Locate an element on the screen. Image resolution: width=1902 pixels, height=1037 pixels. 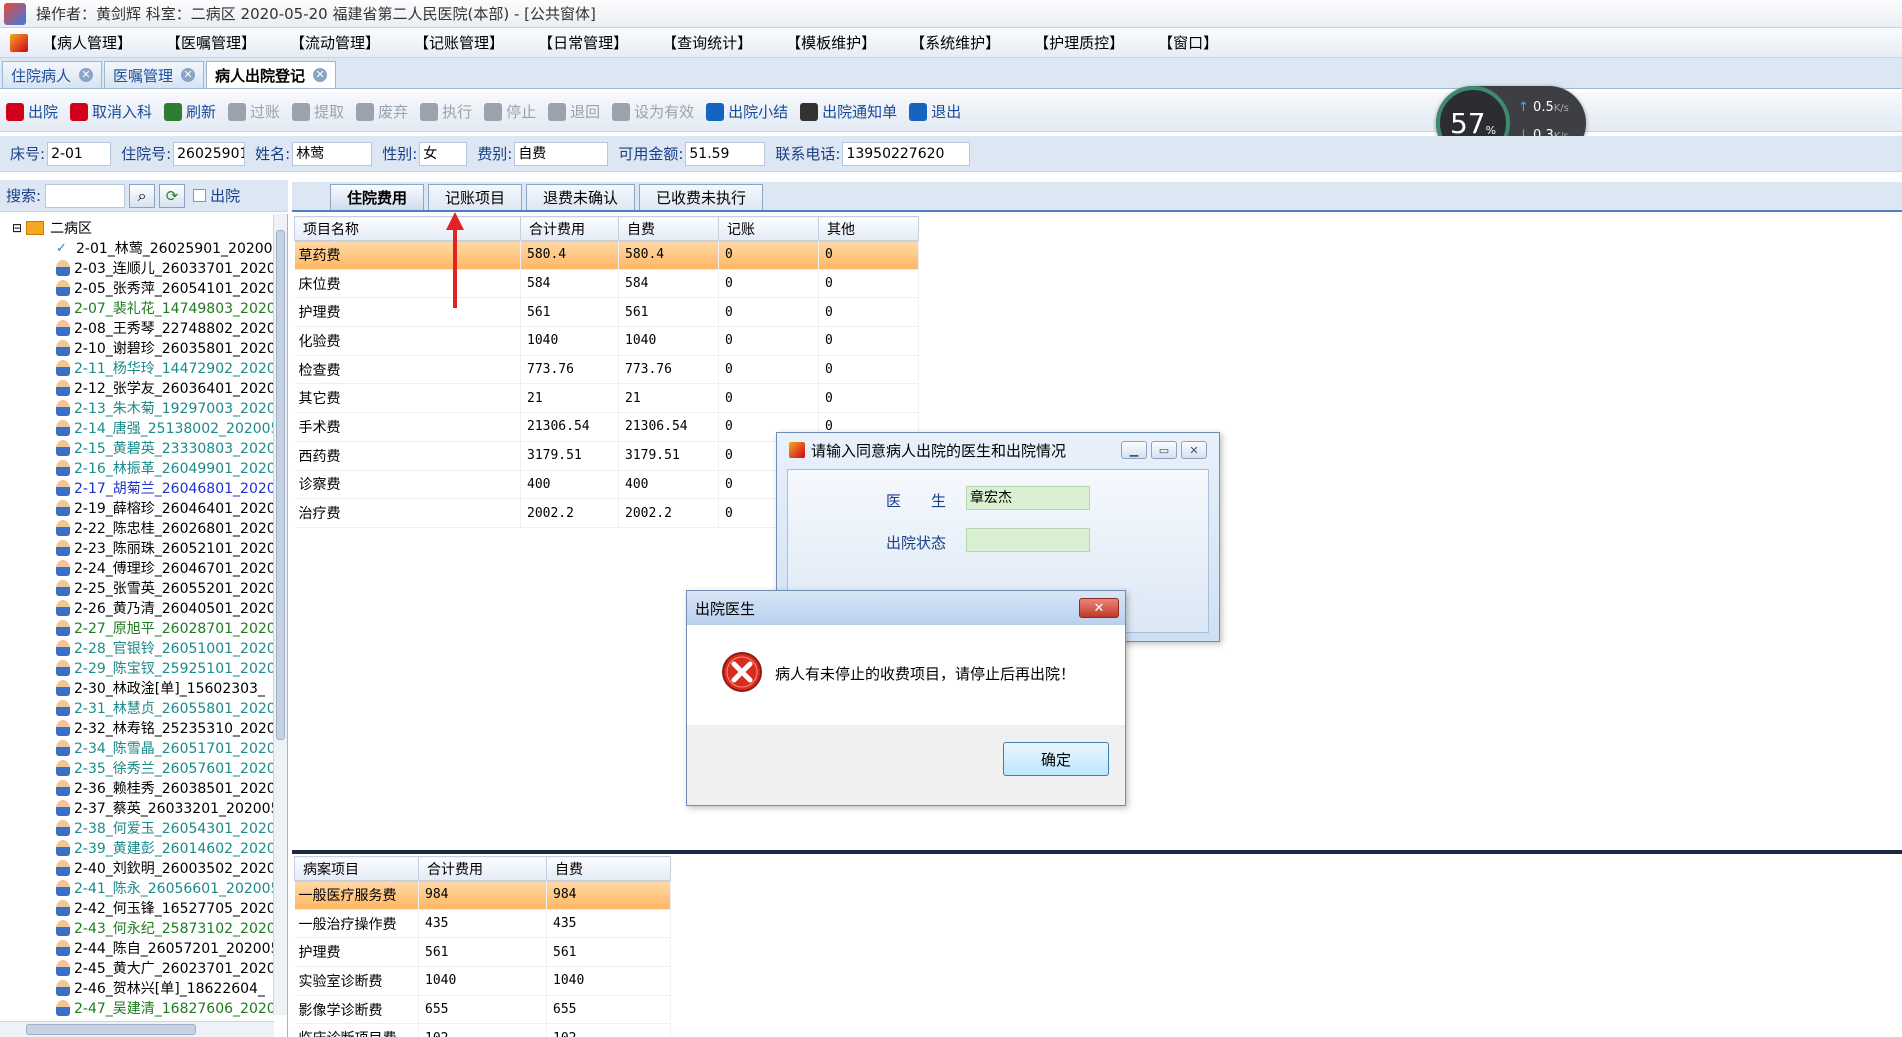
phone-field: 13950227620 is located at coordinates (906, 153).